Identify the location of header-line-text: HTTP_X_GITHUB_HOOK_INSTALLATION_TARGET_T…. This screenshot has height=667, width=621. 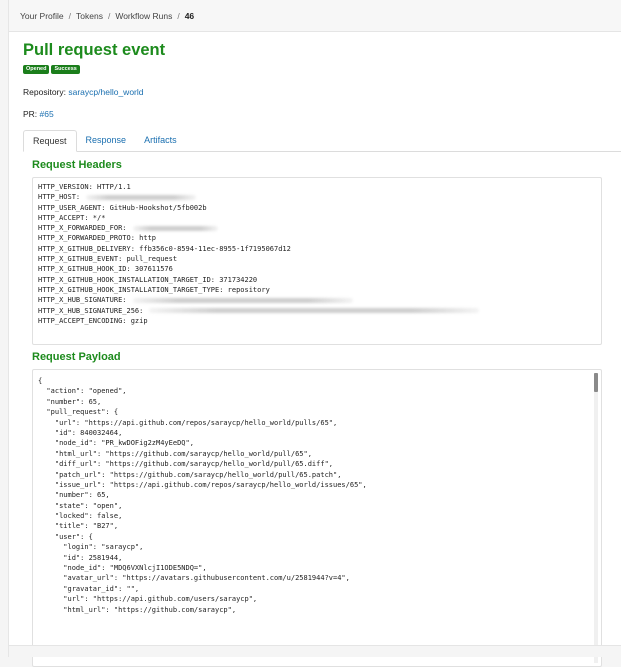
(154, 289).